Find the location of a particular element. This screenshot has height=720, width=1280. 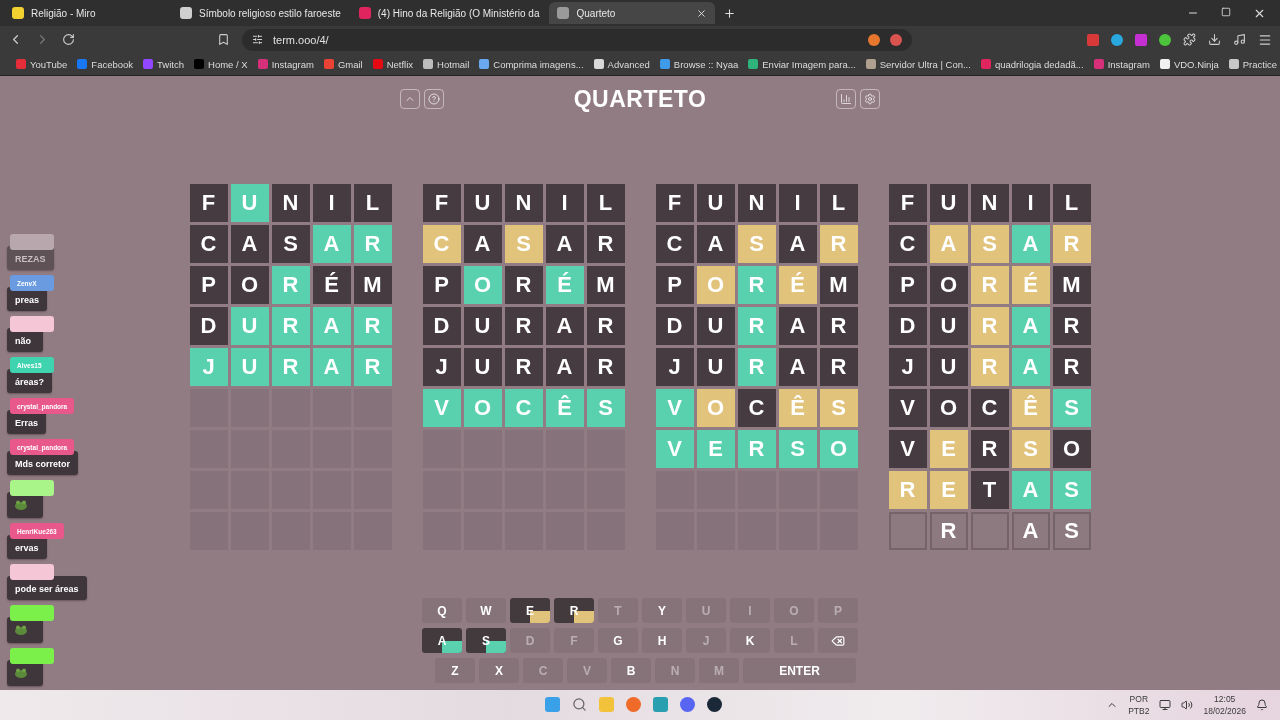

address-bar: term.ooo/4/ is located at coordinates (577, 39).